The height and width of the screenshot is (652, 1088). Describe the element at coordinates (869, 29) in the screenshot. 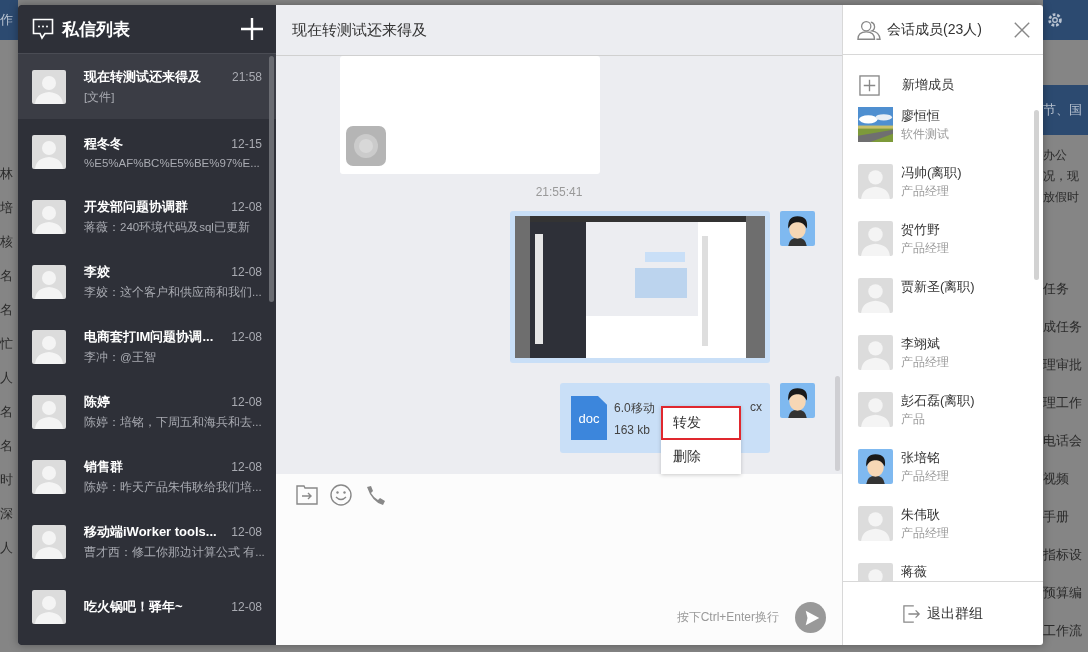

I see `people-icon` at that location.